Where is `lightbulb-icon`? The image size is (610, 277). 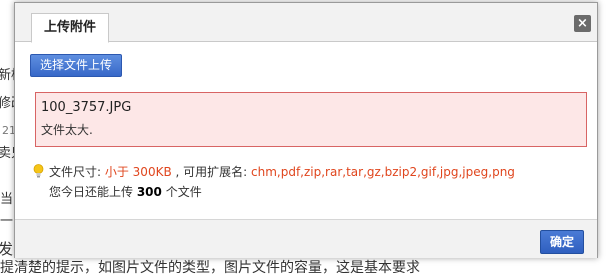 lightbulb-icon is located at coordinates (38, 171).